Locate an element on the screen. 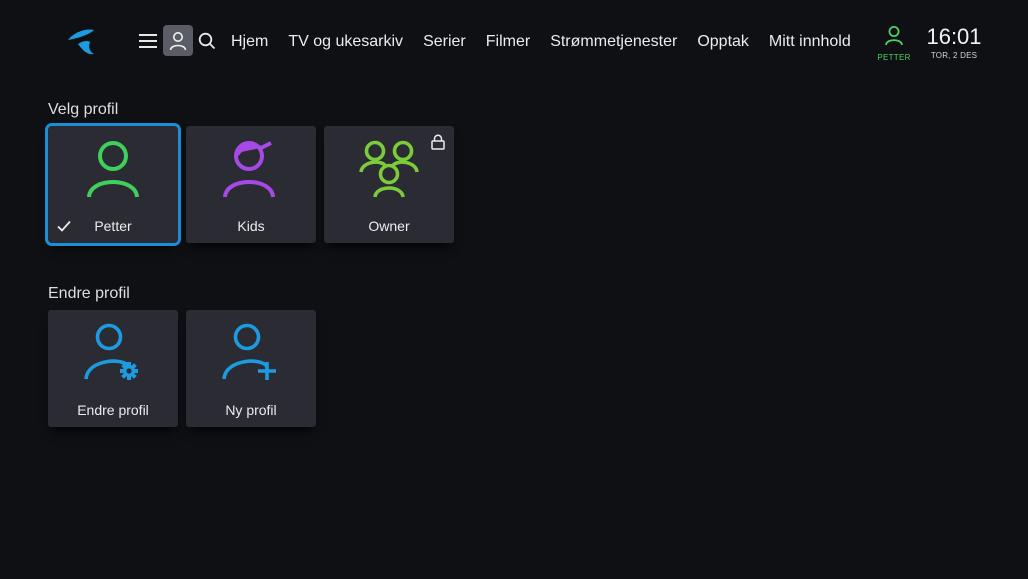  new-profile-tile: Ny profil is located at coordinates (251, 368).